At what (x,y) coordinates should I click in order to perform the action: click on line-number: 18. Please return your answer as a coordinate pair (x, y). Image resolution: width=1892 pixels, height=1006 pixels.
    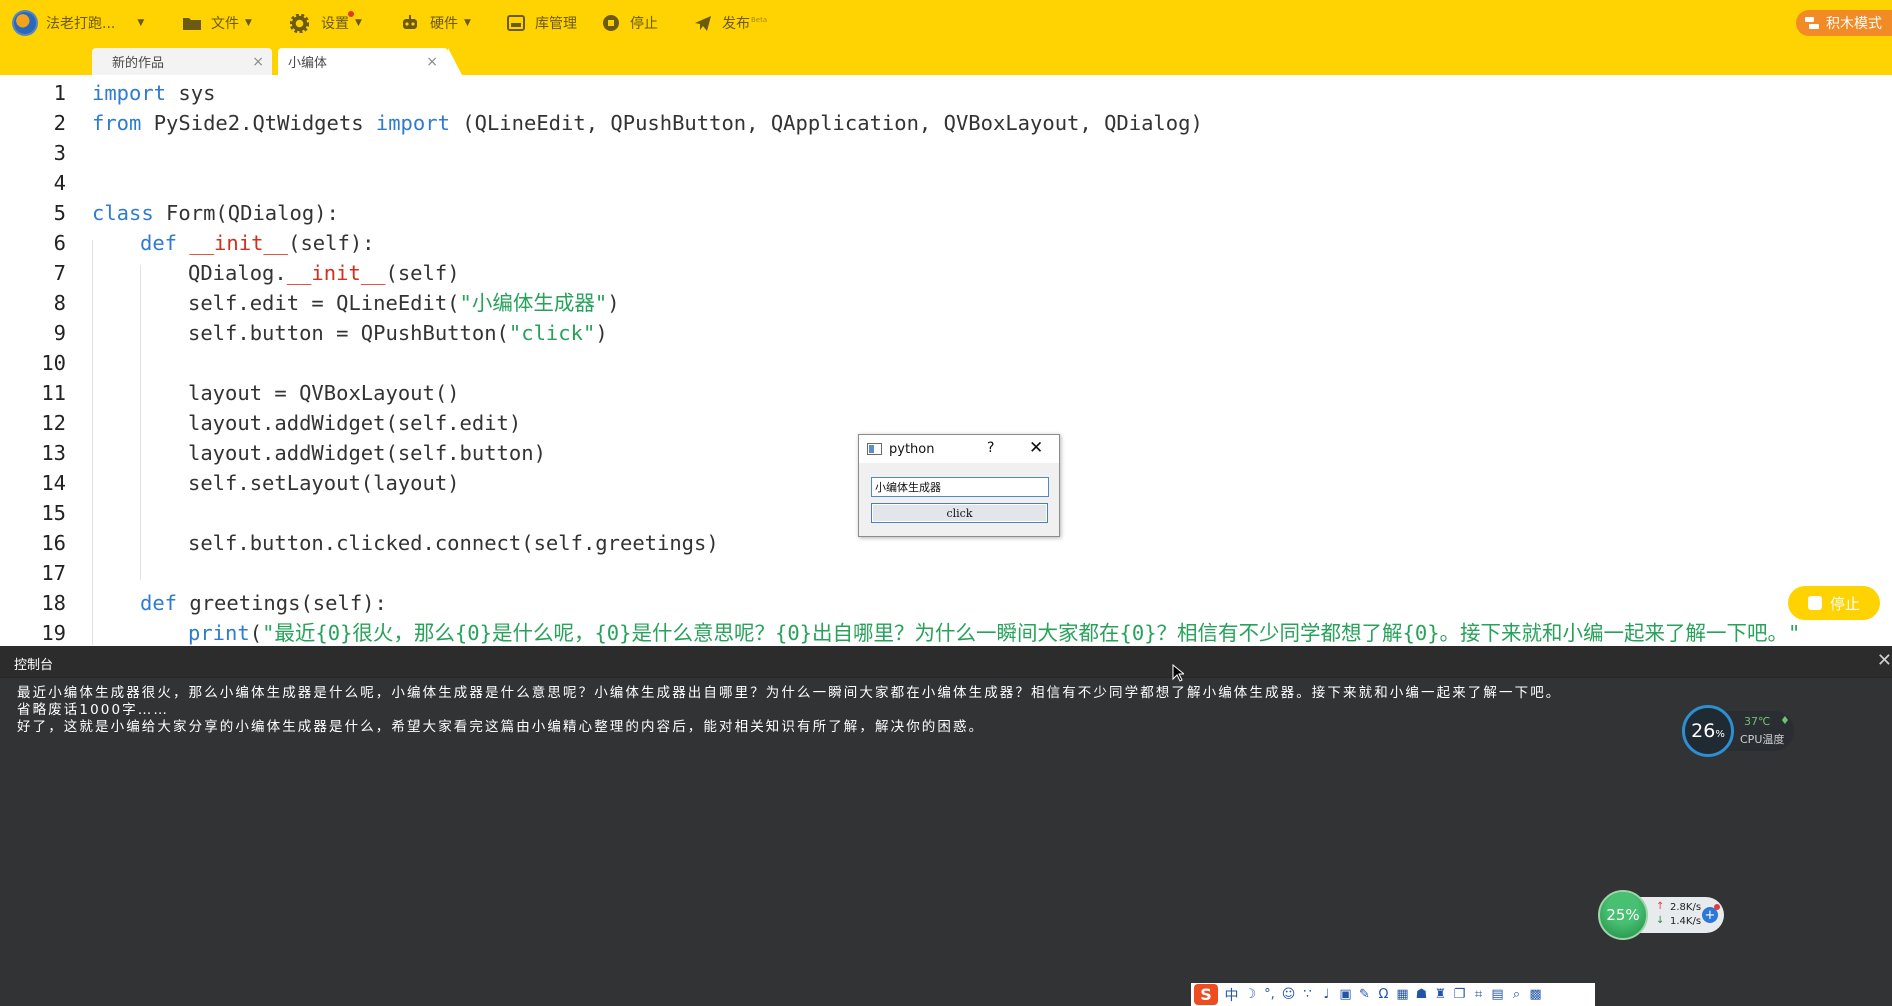
    Looking at the image, I should click on (53, 603).